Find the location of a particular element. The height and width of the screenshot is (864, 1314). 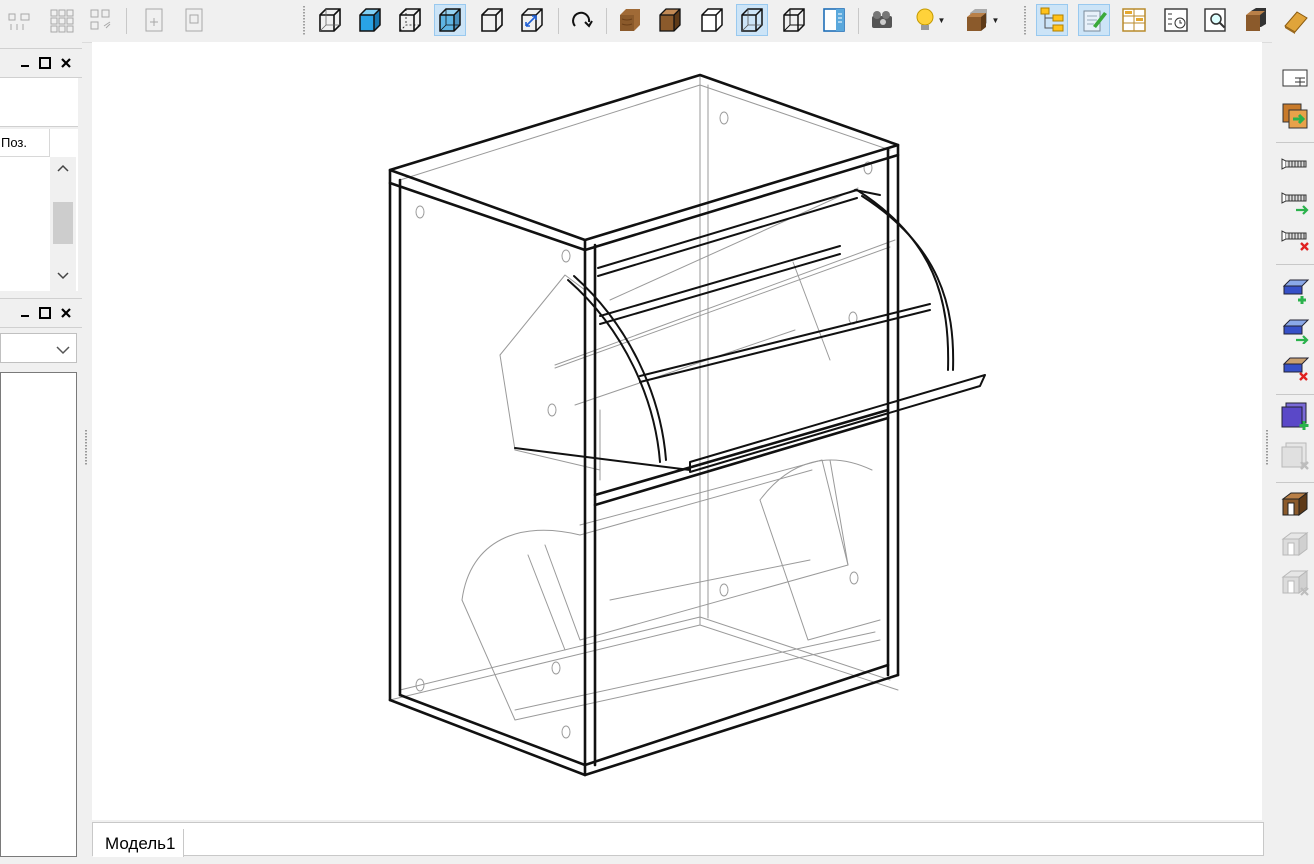

properties-area is located at coordinates (39, 102).